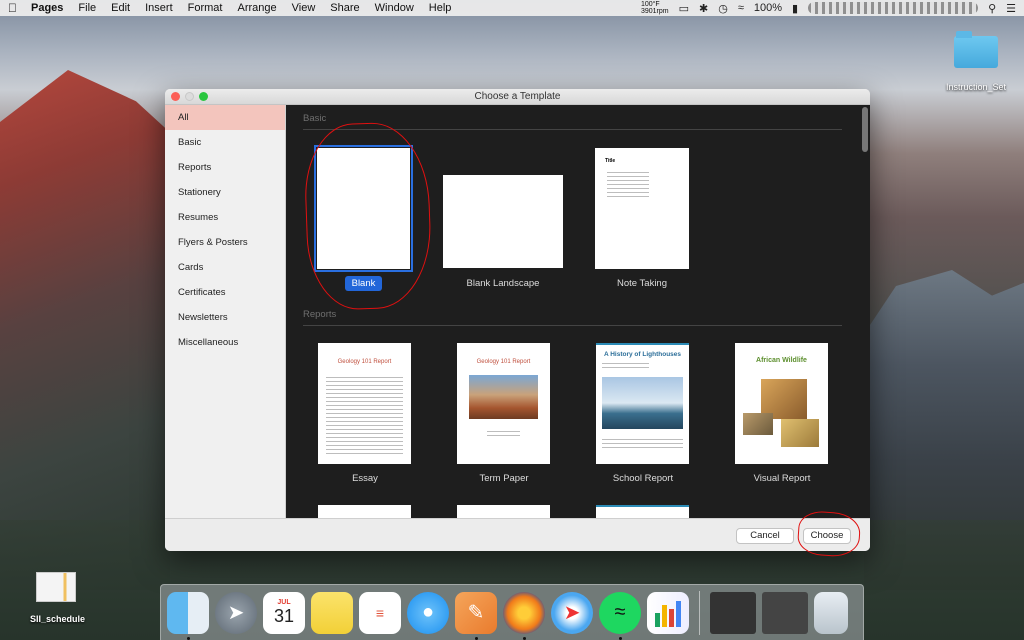 The image size is (1024, 640). What do you see at coordinates (284, 615) in the screenshot?
I see `calendar-day: 31` at bounding box center [284, 615].